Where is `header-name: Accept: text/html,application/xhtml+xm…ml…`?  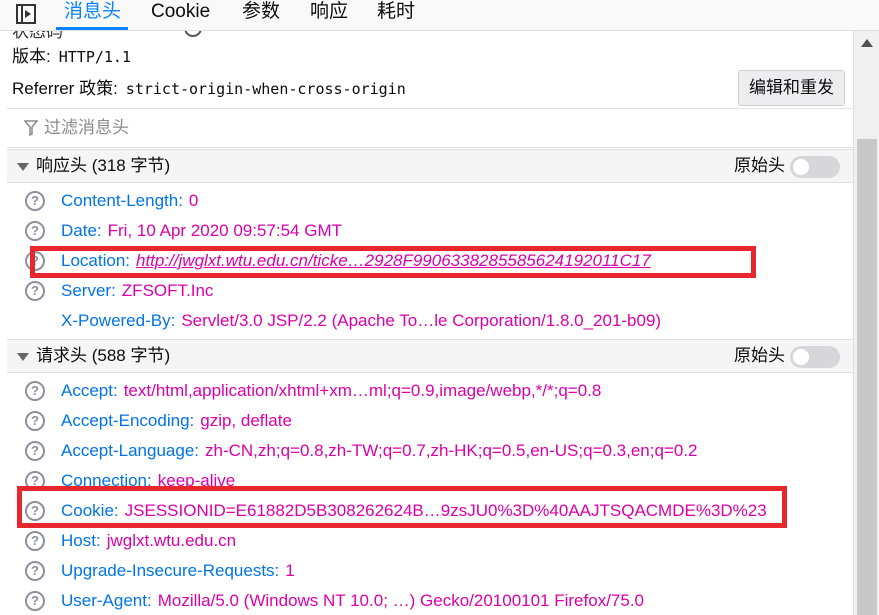
header-name: Accept: text/html,application/xhtml+xm…ml… is located at coordinates (331, 391).